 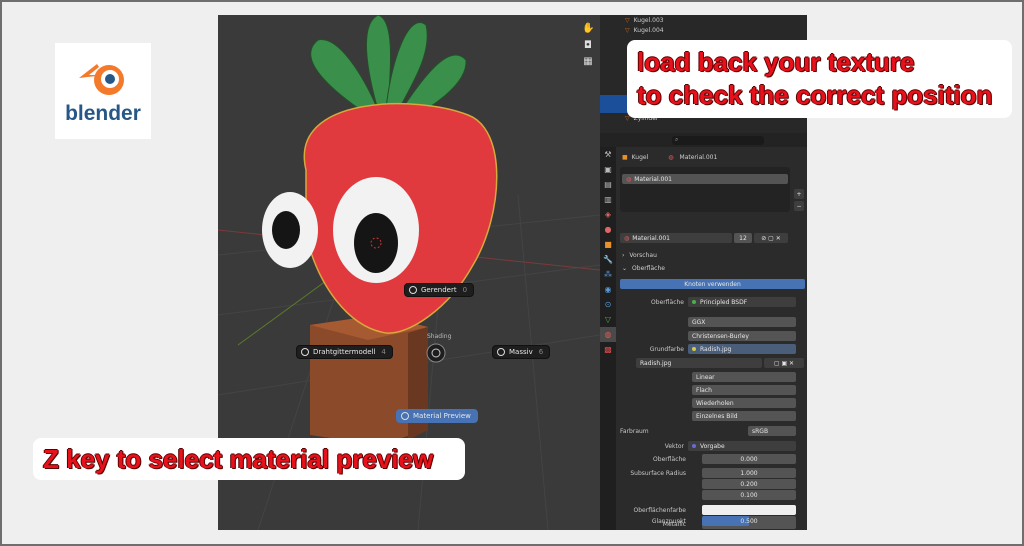 What do you see at coordinates (749, 484) in the screenshot?
I see `subsurface-radius-y: 0.200` at bounding box center [749, 484].